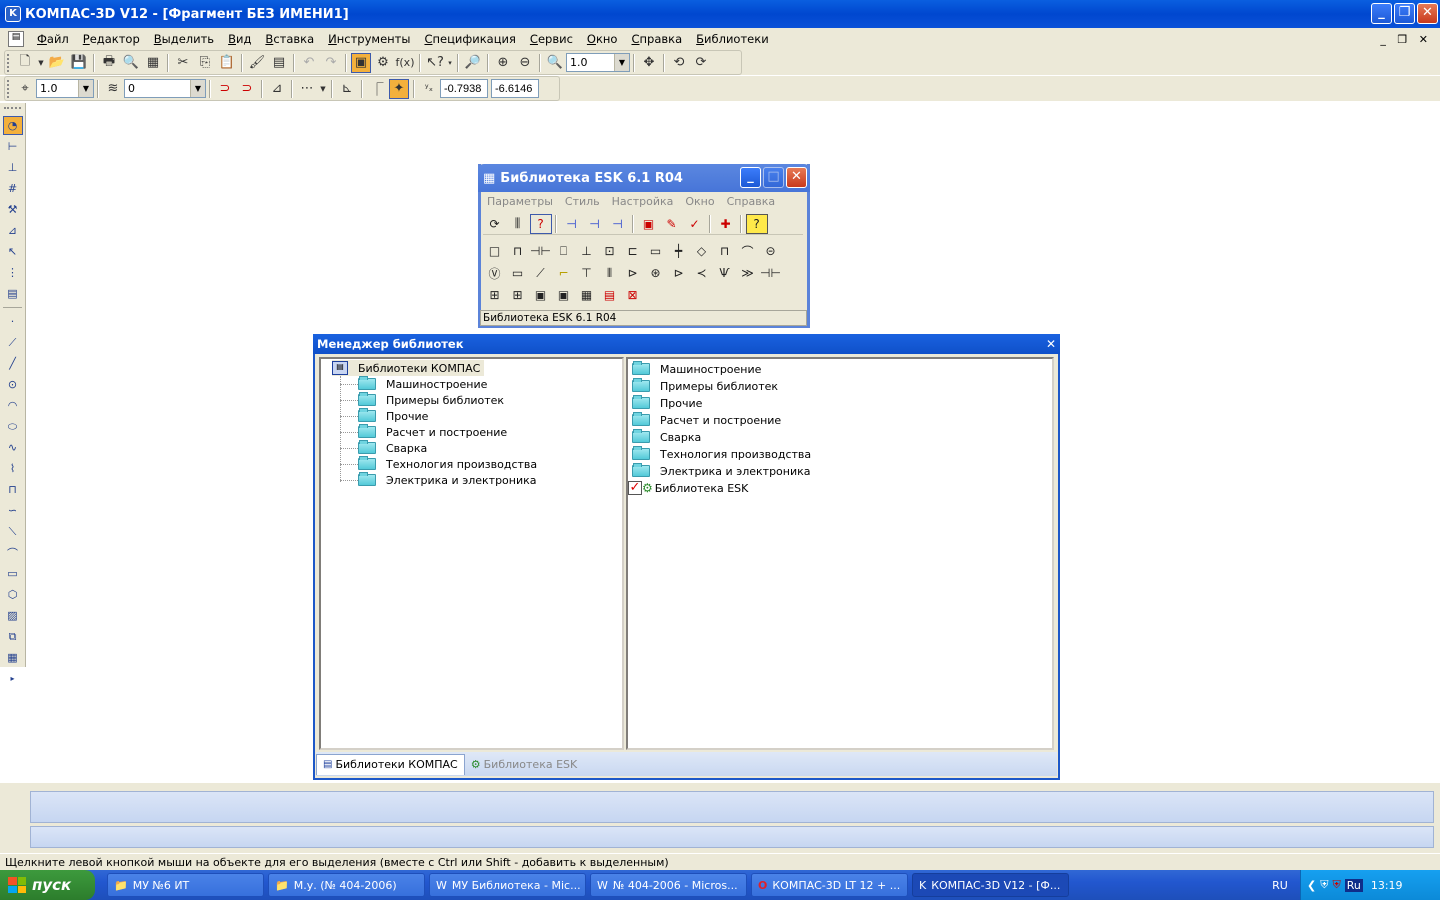 The height and width of the screenshot is (900, 1440). I want to click on toolbar-grip, so click(9, 88).